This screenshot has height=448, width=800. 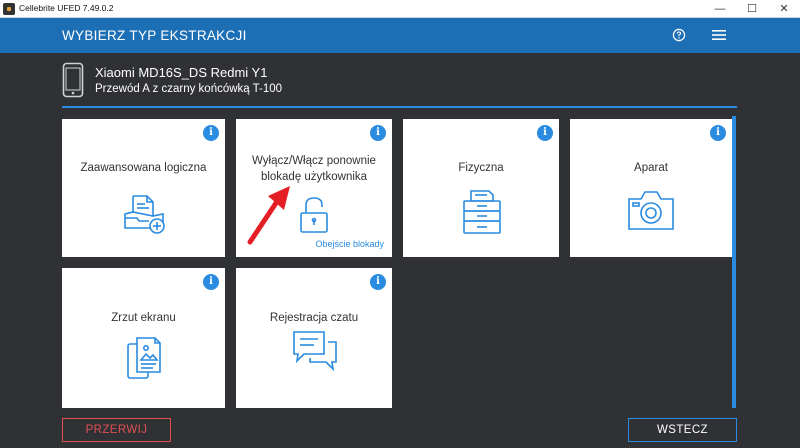 I want to click on screenshot-document-icon, so click(x=144, y=358).